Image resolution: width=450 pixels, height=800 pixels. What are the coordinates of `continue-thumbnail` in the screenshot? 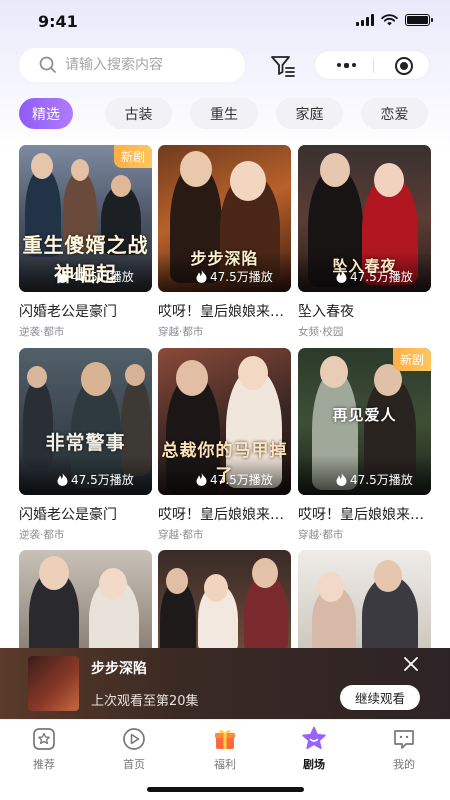 It's located at (53, 683).